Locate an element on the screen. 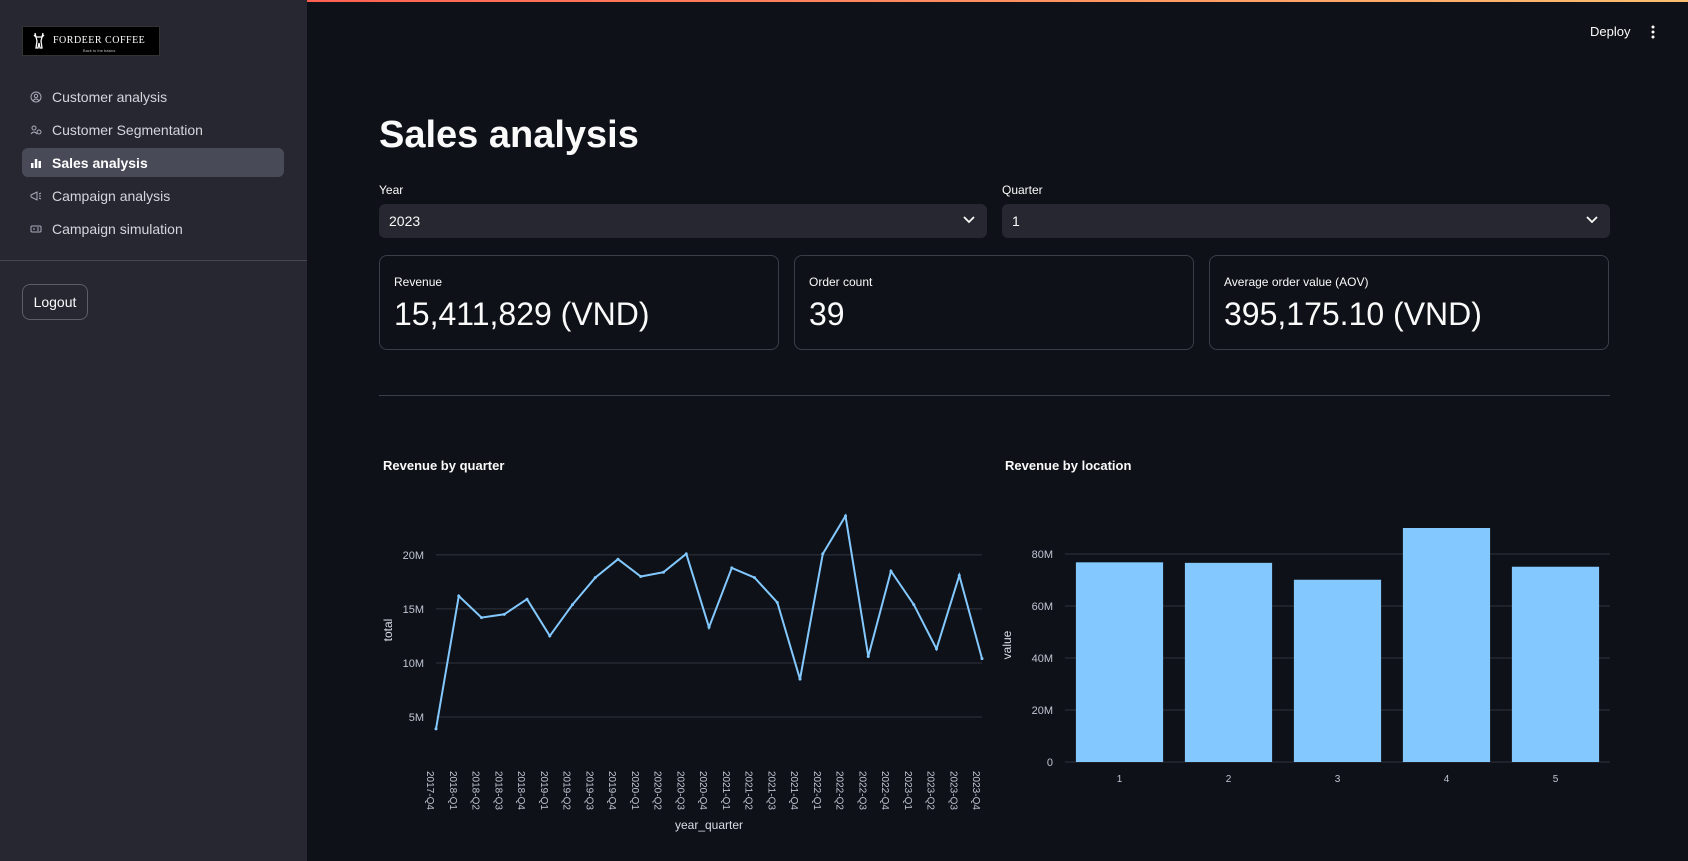 The width and height of the screenshot is (1688, 861). x-tick-label: 2020-Q2 is located at coordinates (657, 790).